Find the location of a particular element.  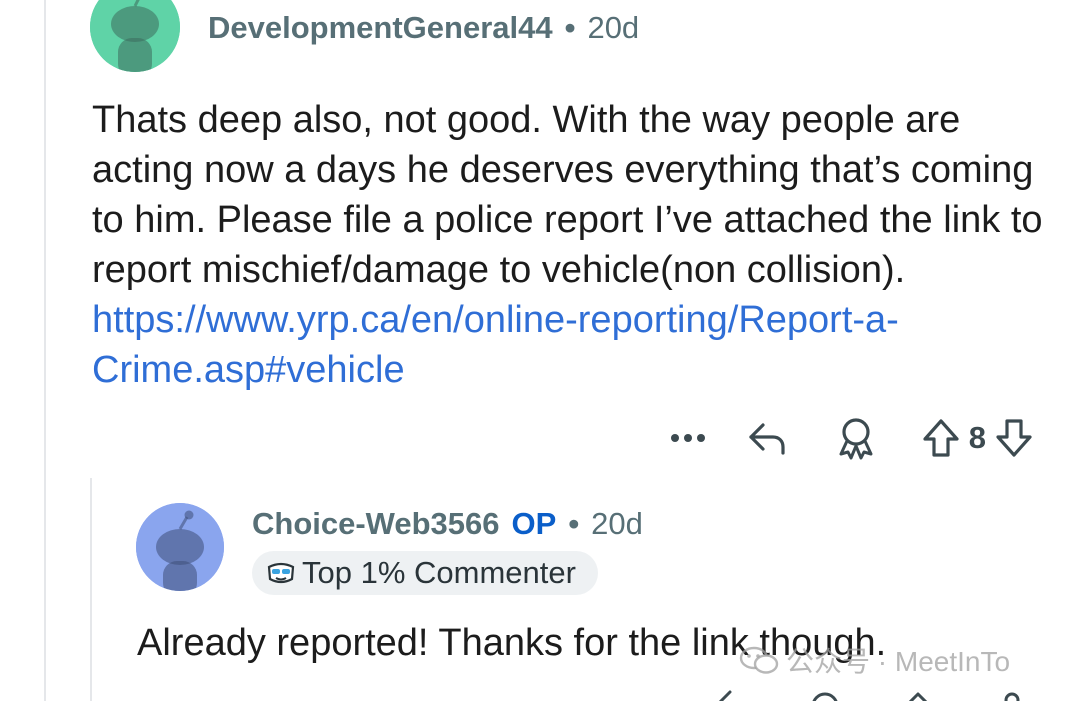

comment-actions: 8 is located at coordinates (849, 438).